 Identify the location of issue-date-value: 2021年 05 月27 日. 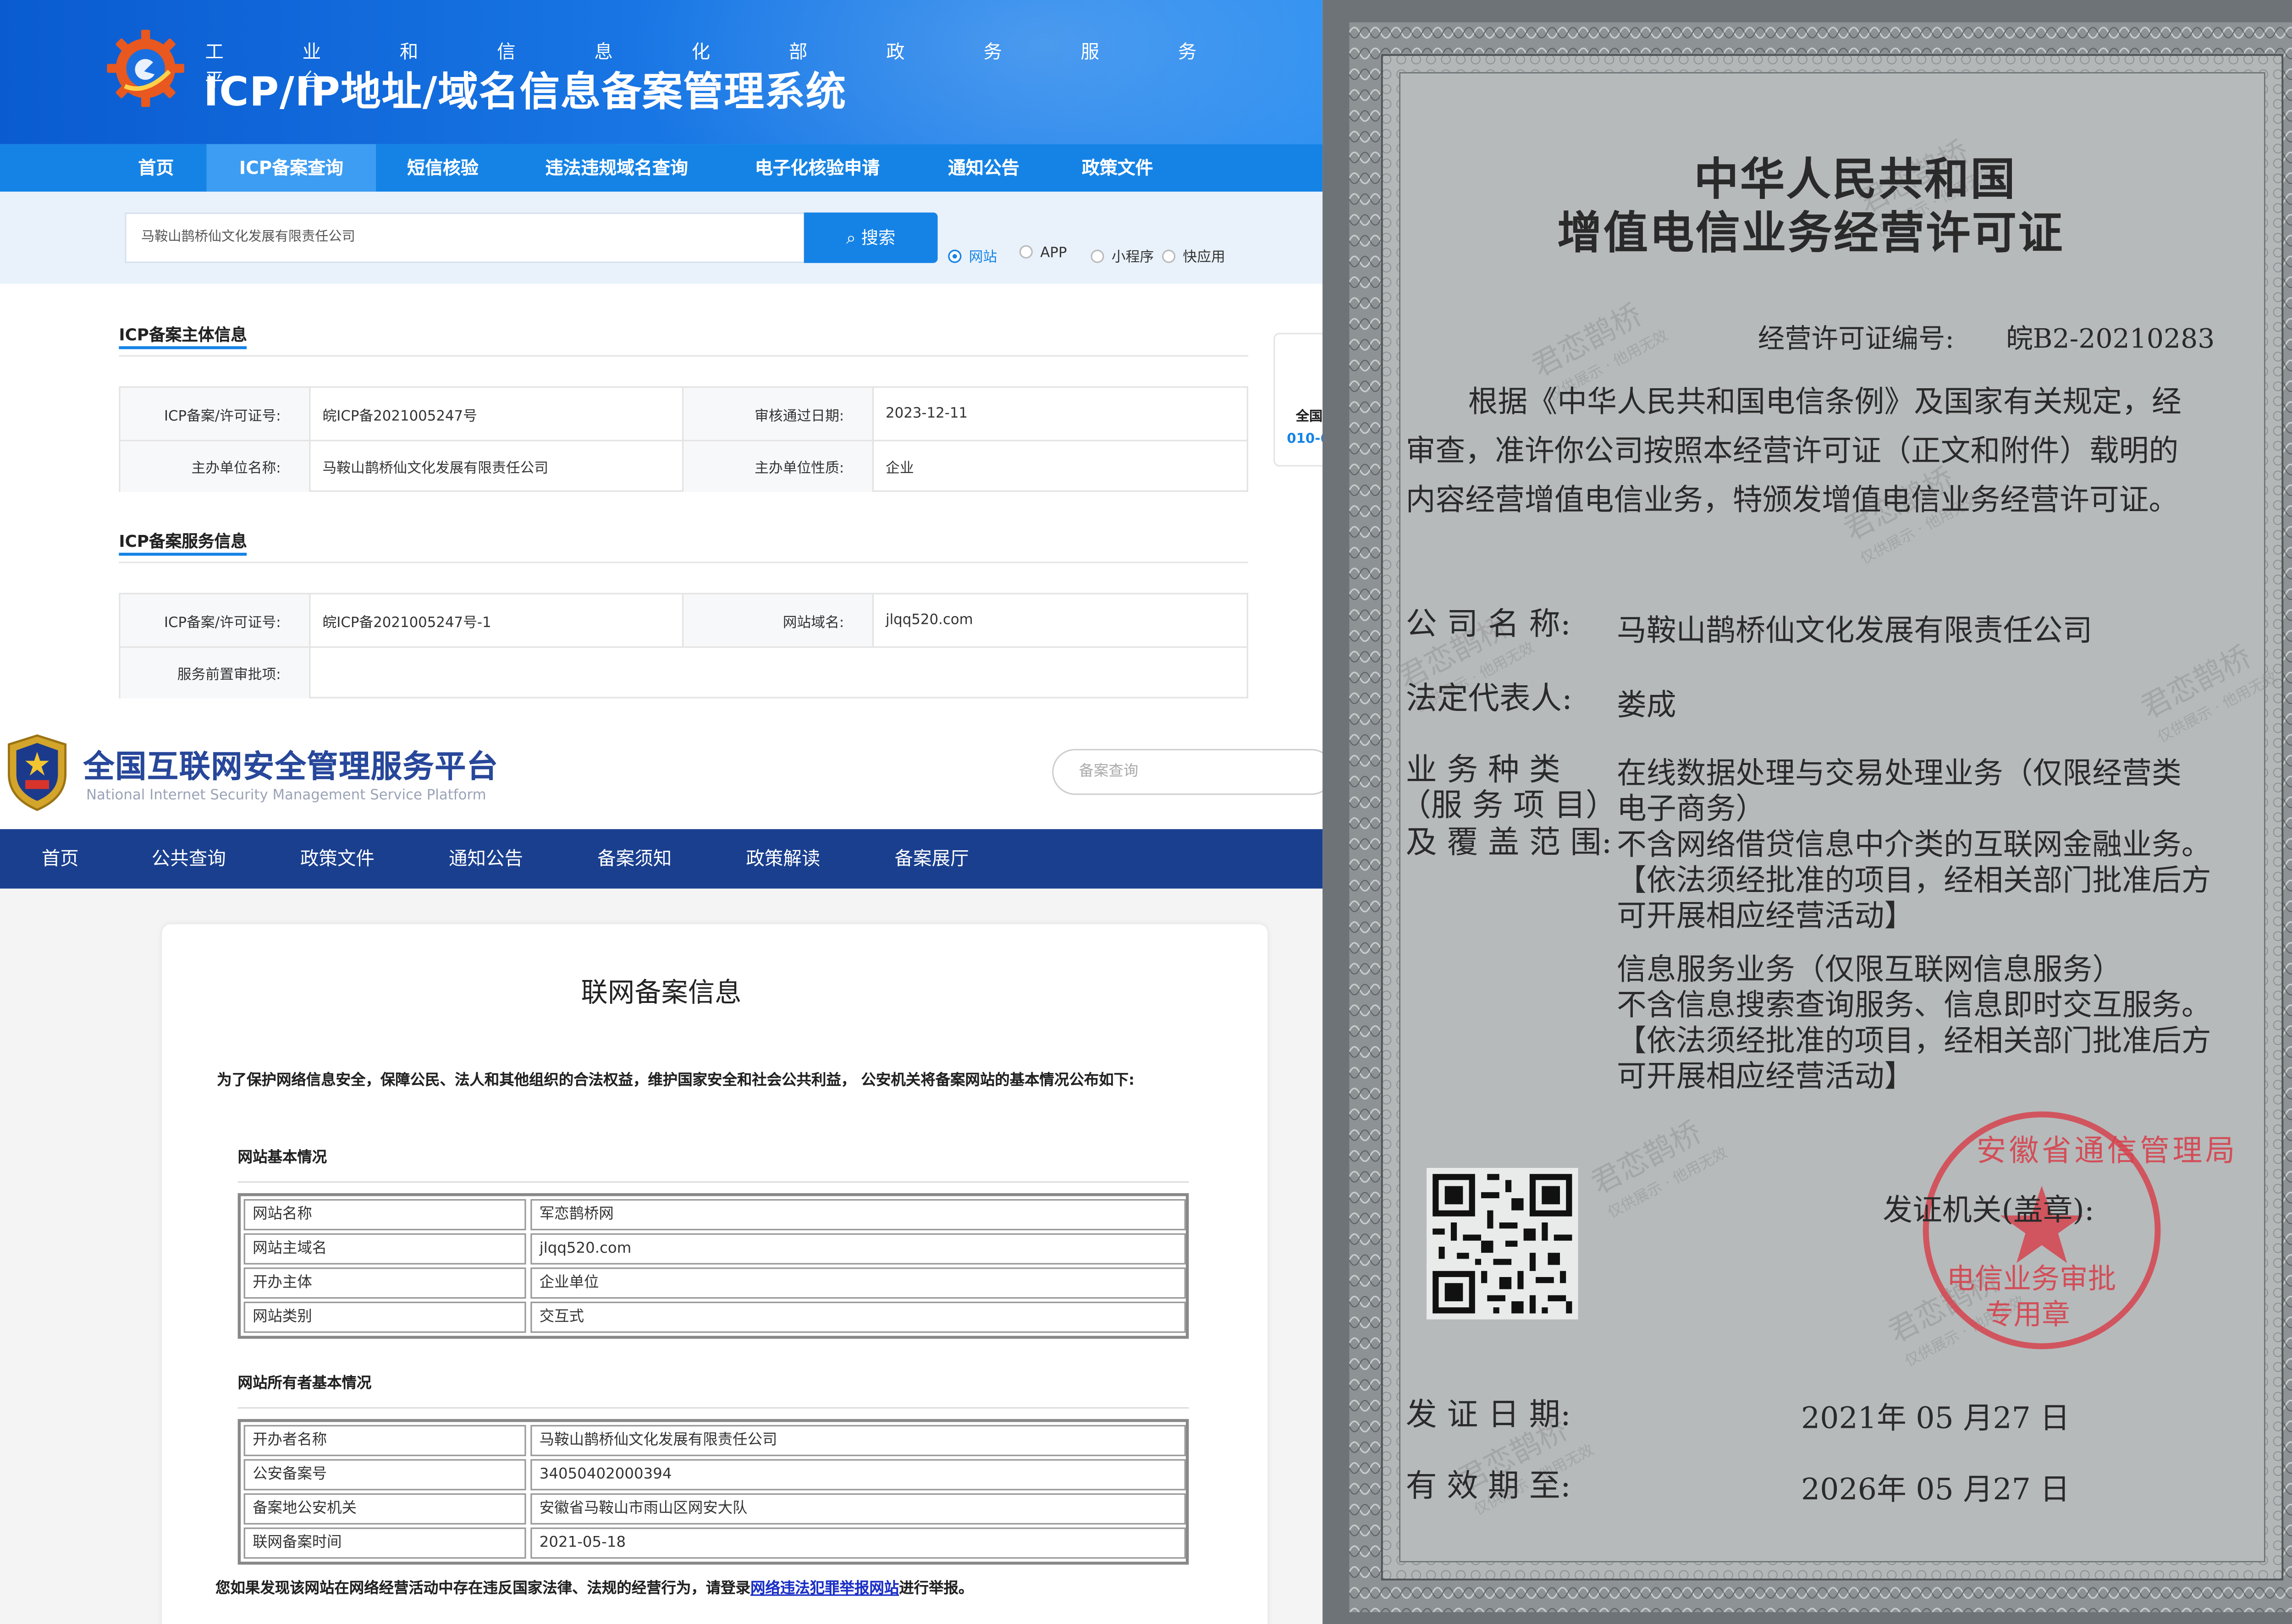
(1935, 1417).